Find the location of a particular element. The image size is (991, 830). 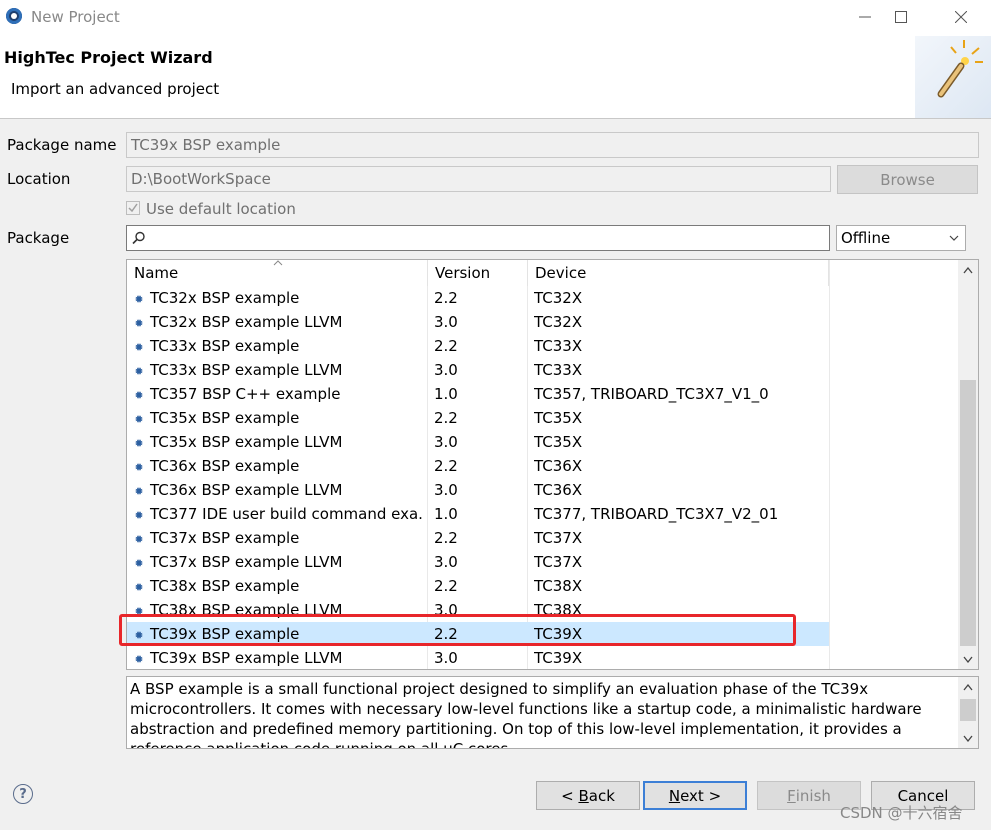

browse-button: Browse is located at coordinates (907, 179).